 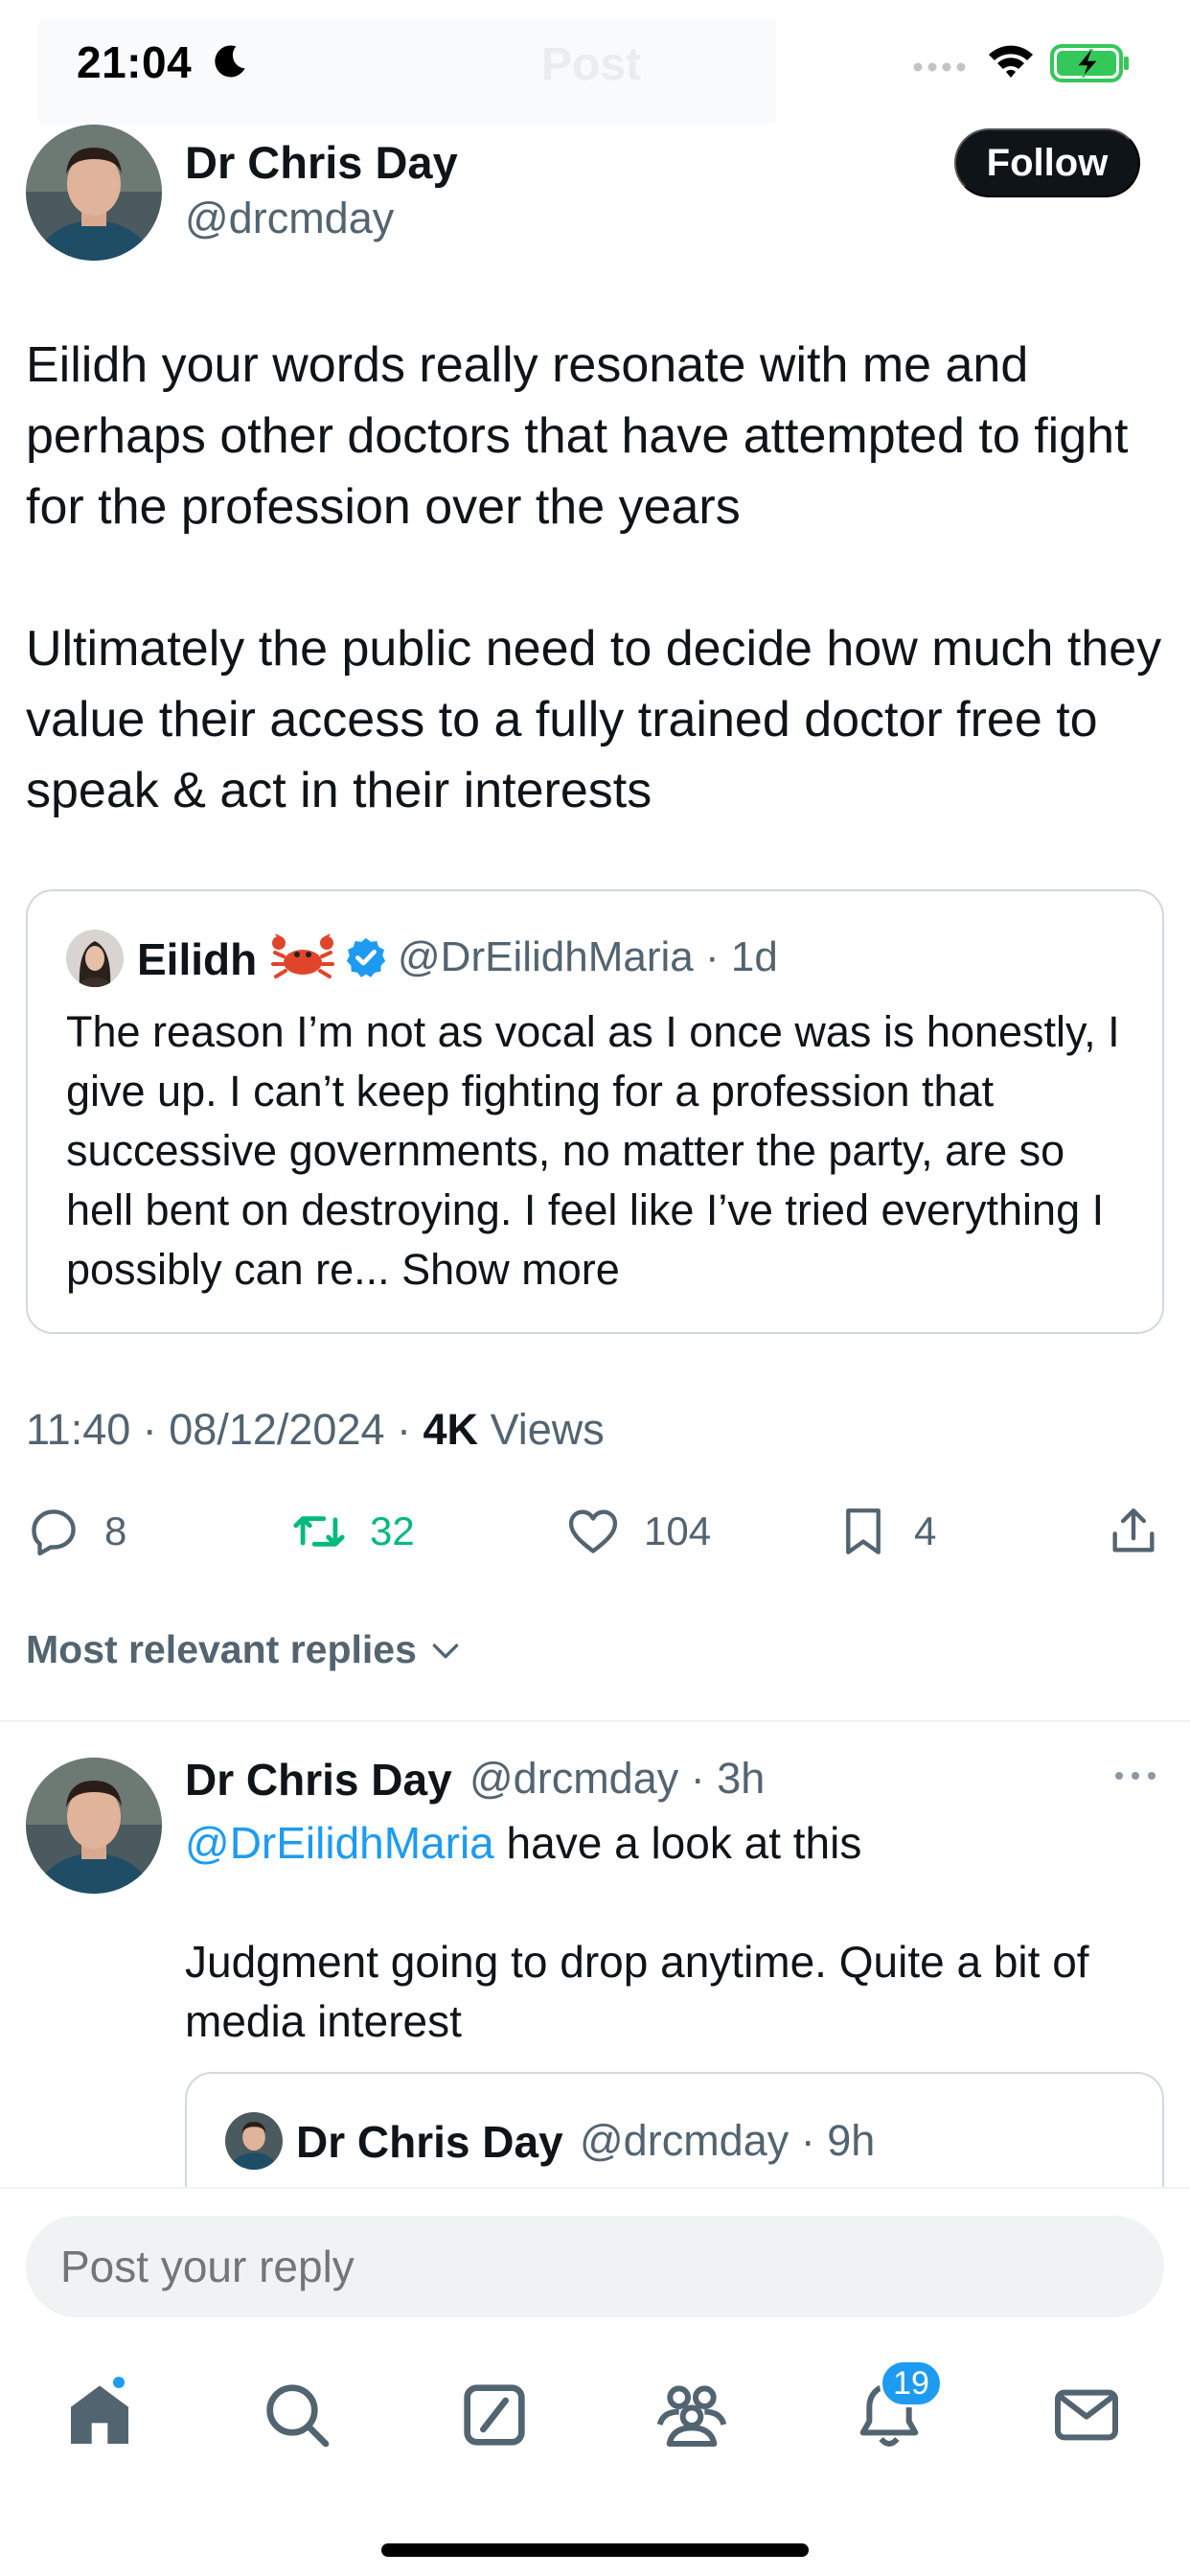 I want to click on verified-badge-icon, so click(x=366, y=957).